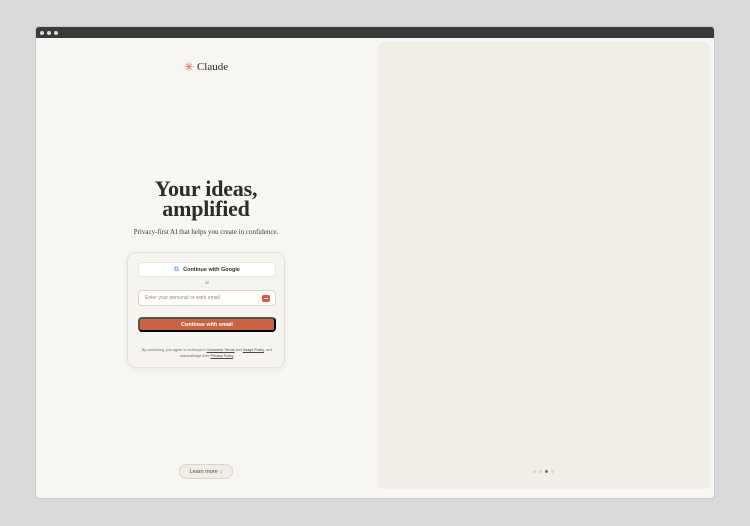  Describe the element at coordinates (211, 269) in the screenshot. I see `google-button-label: Continue with Google` at that location.